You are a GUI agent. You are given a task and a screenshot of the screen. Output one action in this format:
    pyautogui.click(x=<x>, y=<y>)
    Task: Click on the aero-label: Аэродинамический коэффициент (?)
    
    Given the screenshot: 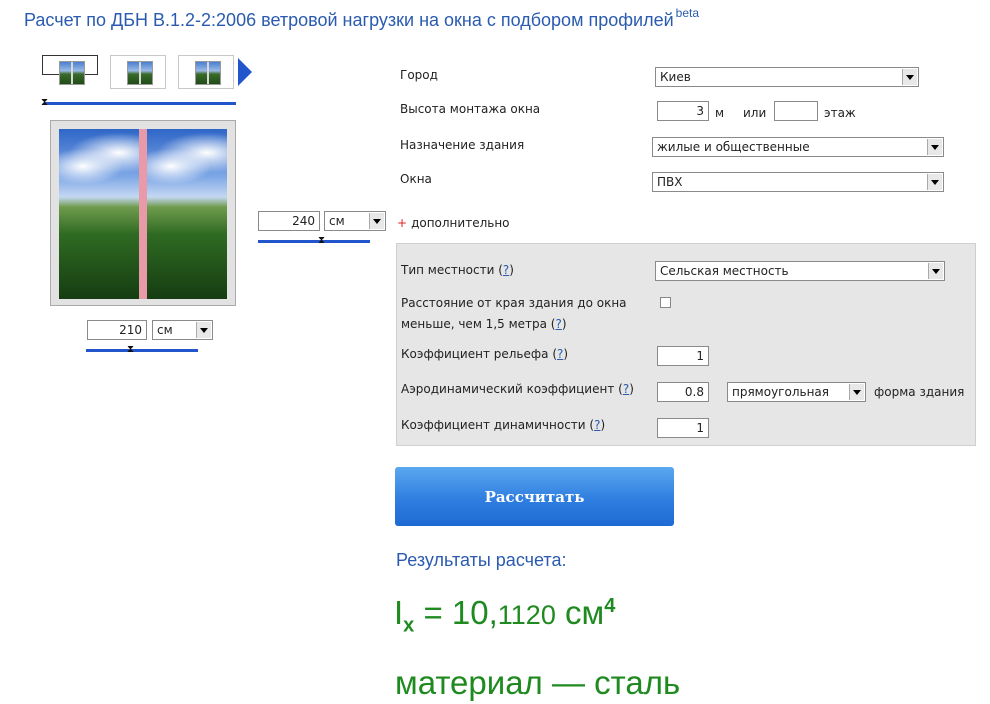 What is the action you would take?
    pyautogui.click(x=517, y=389)
    